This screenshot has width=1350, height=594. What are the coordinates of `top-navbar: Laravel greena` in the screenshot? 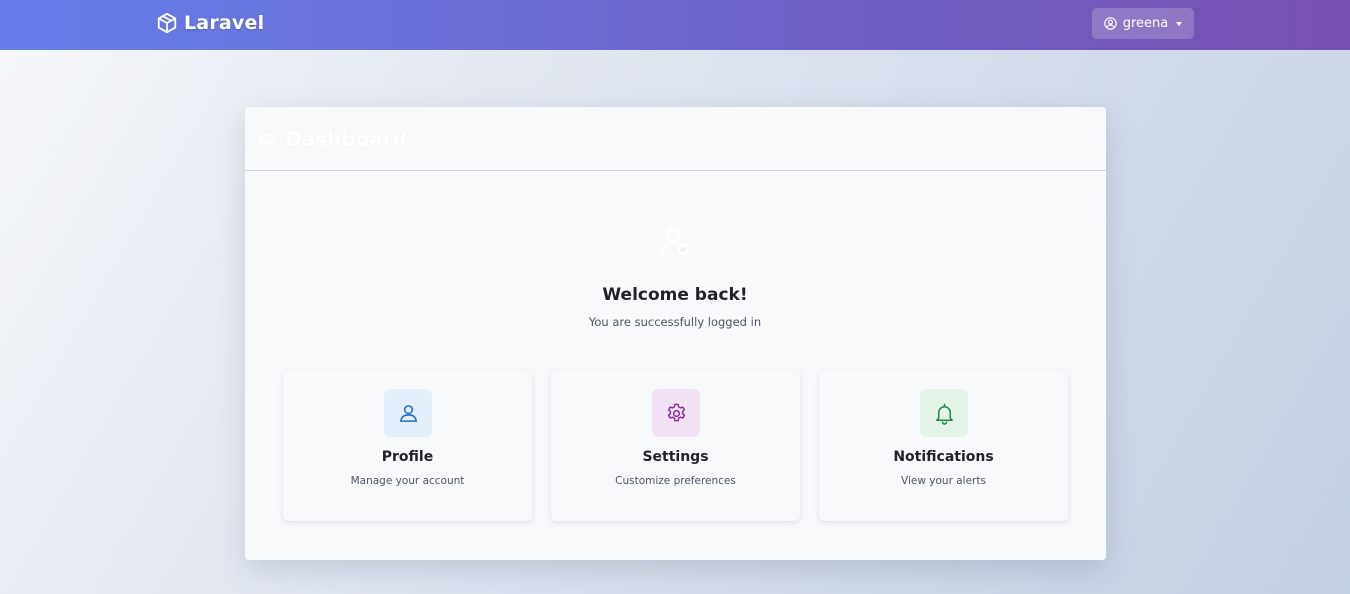 It's located at (675, 25).